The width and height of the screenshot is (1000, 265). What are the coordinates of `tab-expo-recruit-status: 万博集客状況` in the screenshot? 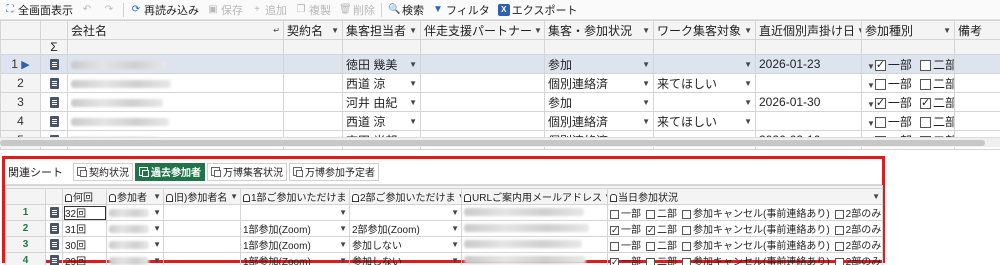 It's located at (247, 171).